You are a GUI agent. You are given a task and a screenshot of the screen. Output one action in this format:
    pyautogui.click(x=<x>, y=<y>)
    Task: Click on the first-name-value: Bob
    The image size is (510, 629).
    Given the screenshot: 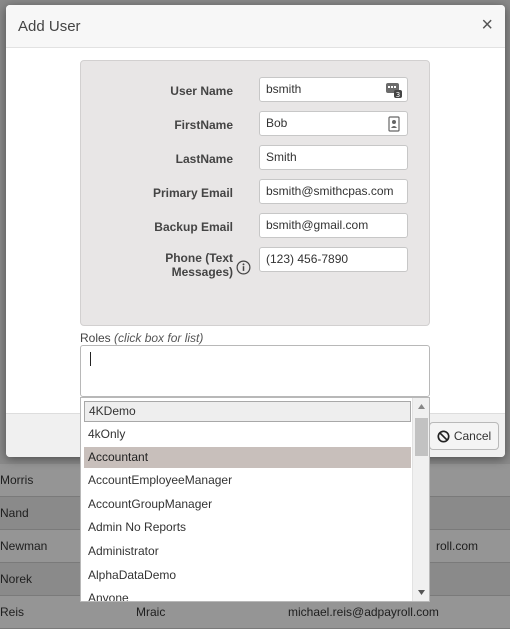 What is the action you would take?
    pyautogui.click(x=277, y=123)
    